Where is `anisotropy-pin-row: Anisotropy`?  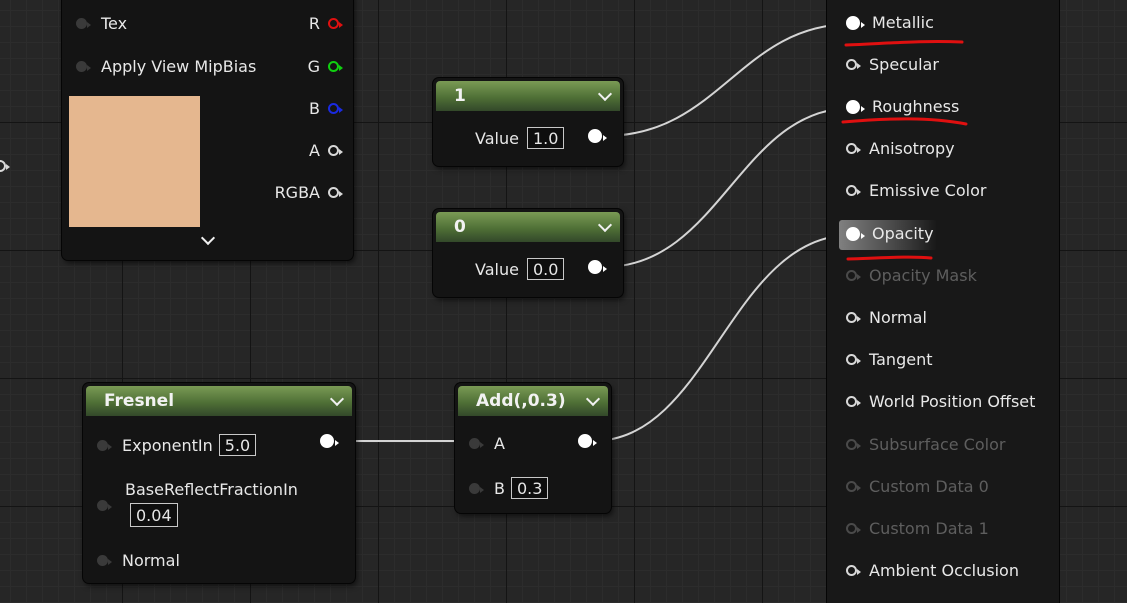 anisotropy-pin-row: Anisotropy is located at coordinates (900, 148).